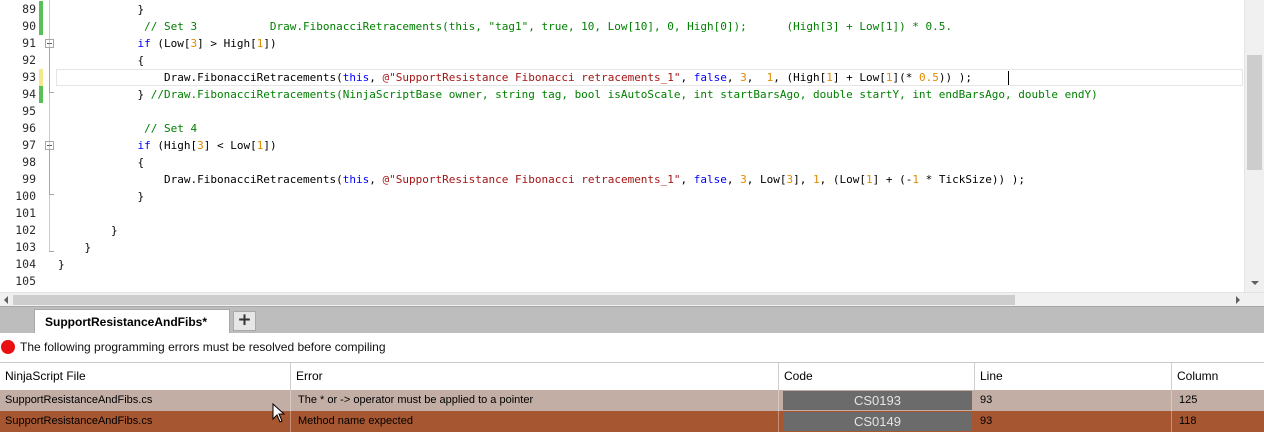 This screenshot has width=1264, height=445. I want to click on code-line-102: 102 }, so click(622, 230).